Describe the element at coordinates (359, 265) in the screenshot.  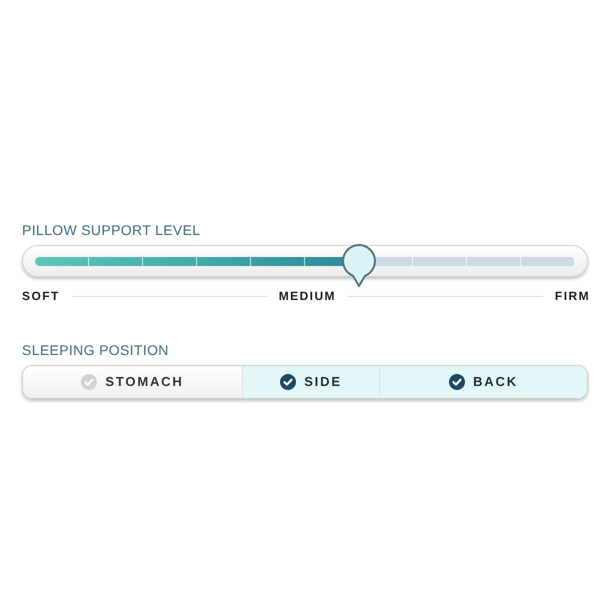
I see `slider-thumb` at that location.